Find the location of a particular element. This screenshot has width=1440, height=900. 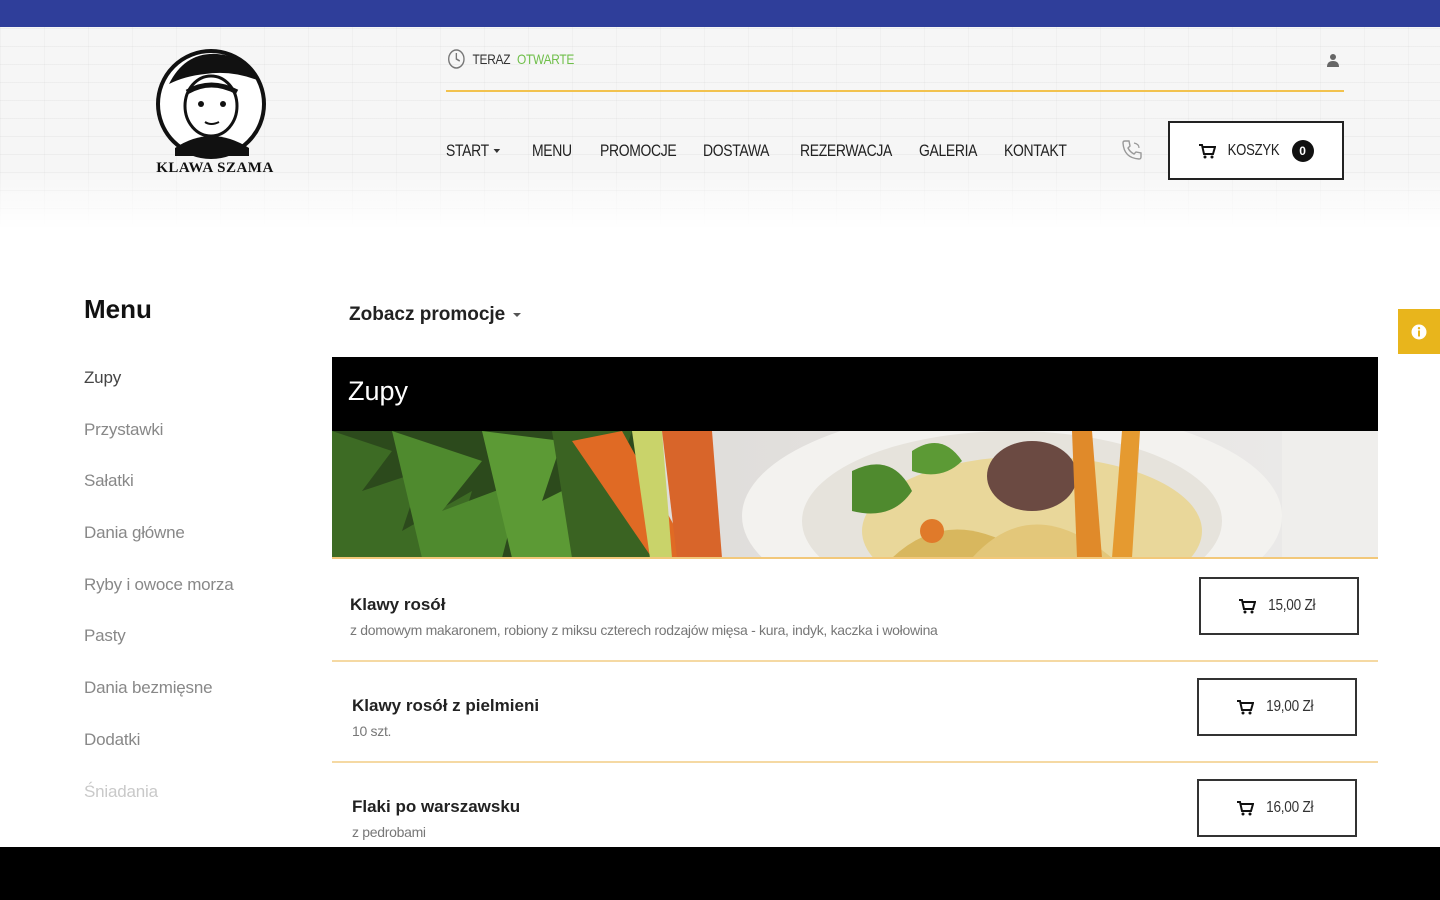

sidebar-item-pasty: Pasty is located at coordinates (158, 652).